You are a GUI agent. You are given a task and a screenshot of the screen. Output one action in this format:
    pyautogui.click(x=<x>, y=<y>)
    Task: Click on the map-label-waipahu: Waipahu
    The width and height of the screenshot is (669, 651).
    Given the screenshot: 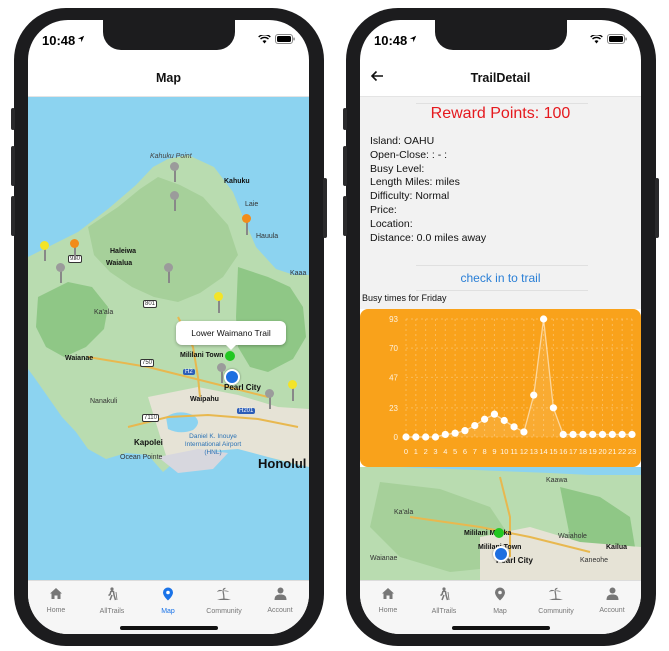 What is the action you would take?
    pyautogui.click(x=204, y=399)
    